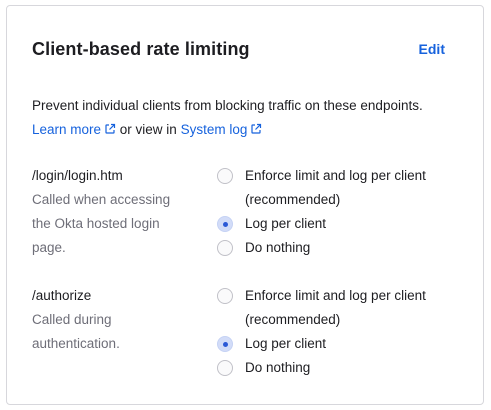  What do you see at coordinates (432, 49) in the screenshot?
I see `edit-button: Edit` at bounding box center [432, 49].